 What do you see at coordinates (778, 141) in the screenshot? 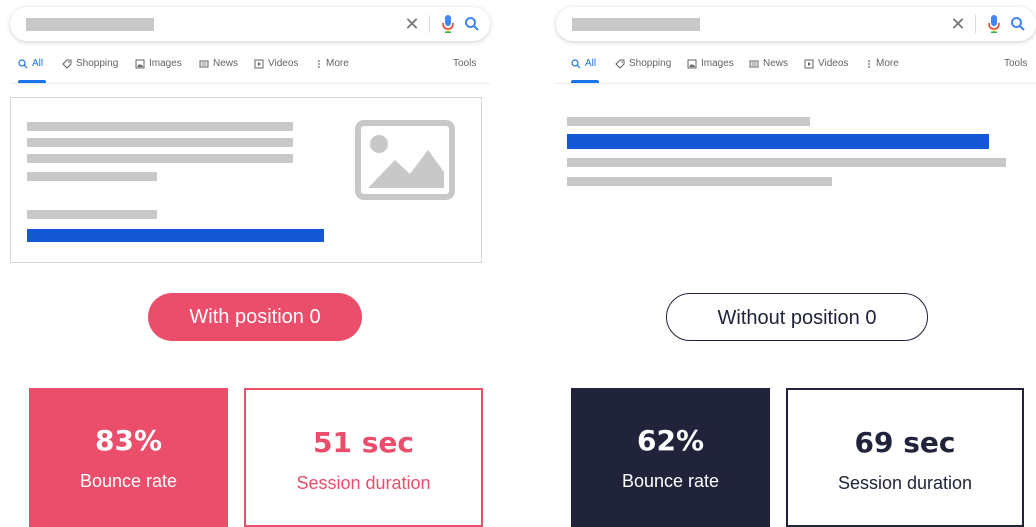
I see `result-title-link` at bounding box center [778, 141].